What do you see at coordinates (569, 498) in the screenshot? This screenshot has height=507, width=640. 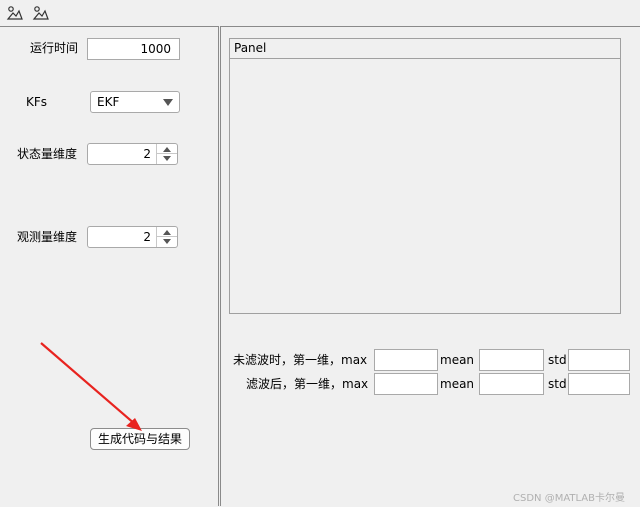 I see `watermark: CSDN @MATLAB卡尔曼` at bounding box center [569, 498].